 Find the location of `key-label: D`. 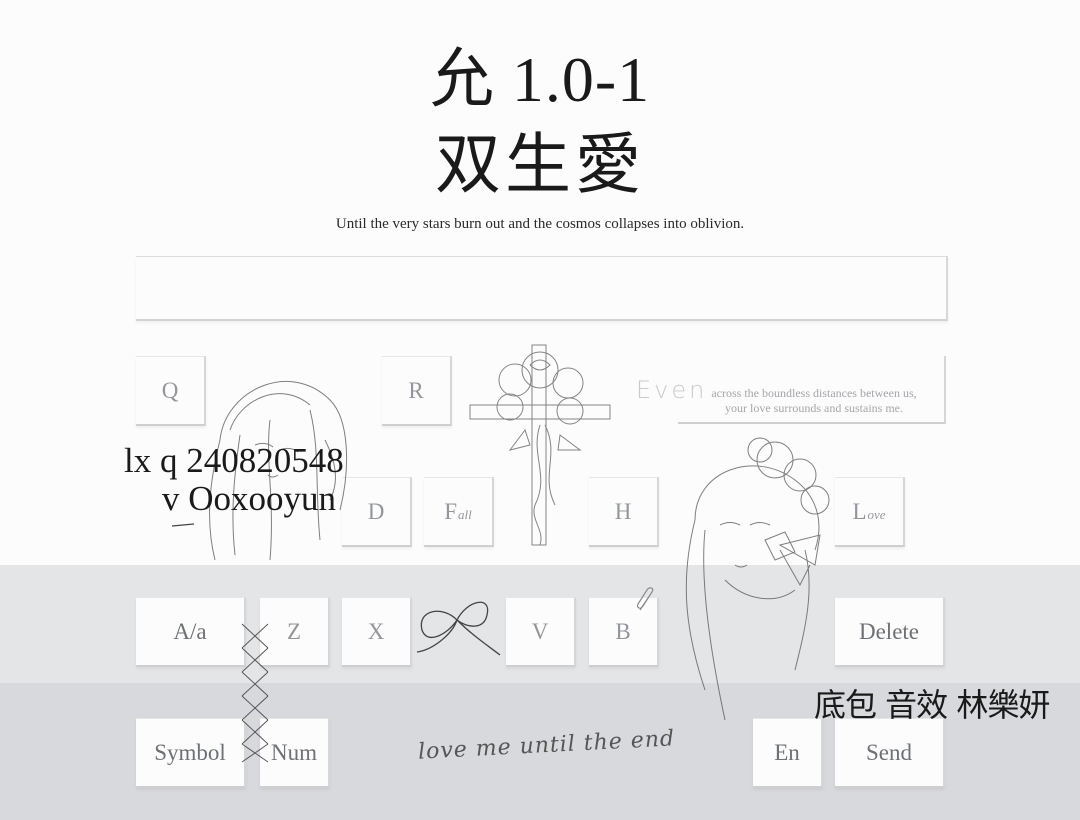

key-label: D is located at coordinates (376, 511).